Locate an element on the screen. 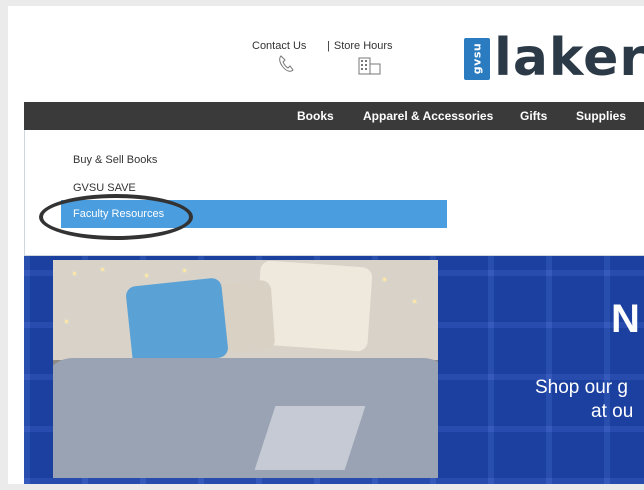 This screenshot has height=490, width=644. nav-item-books: Books is located at coordinates (315, 116).